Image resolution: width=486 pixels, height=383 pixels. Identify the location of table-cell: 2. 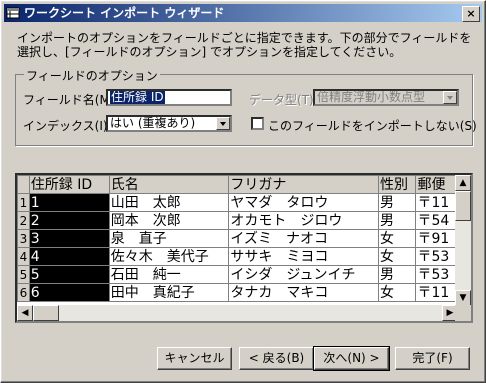
(69, 220).